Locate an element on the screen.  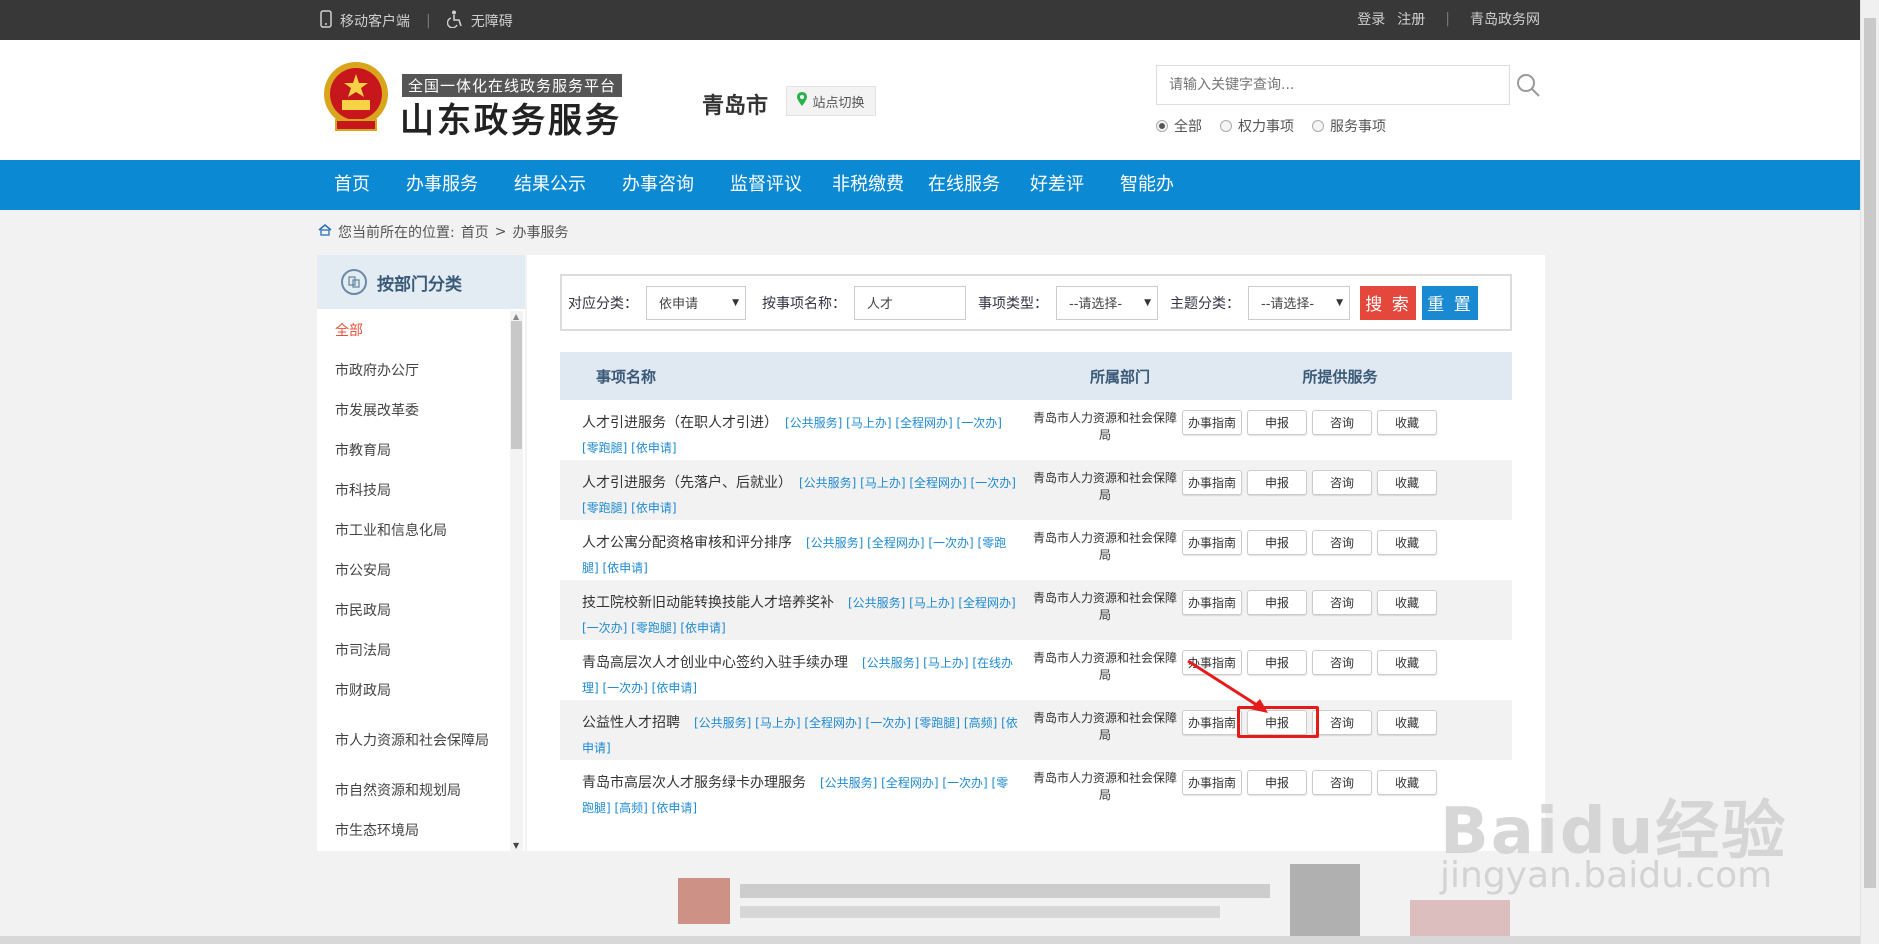
item-name-input is located at coordinates (910, 302).